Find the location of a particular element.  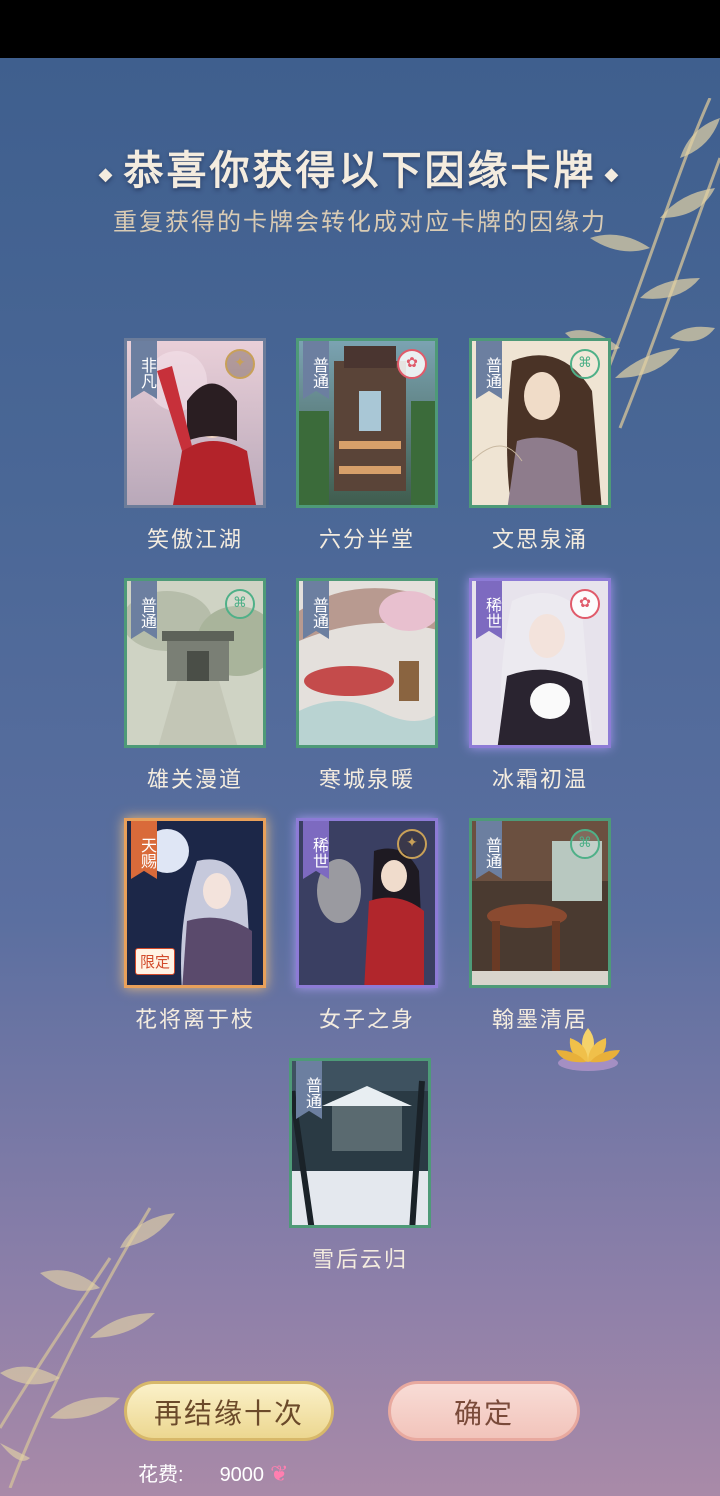

cost-label: 花费: is located at coordinates (161, 1475).